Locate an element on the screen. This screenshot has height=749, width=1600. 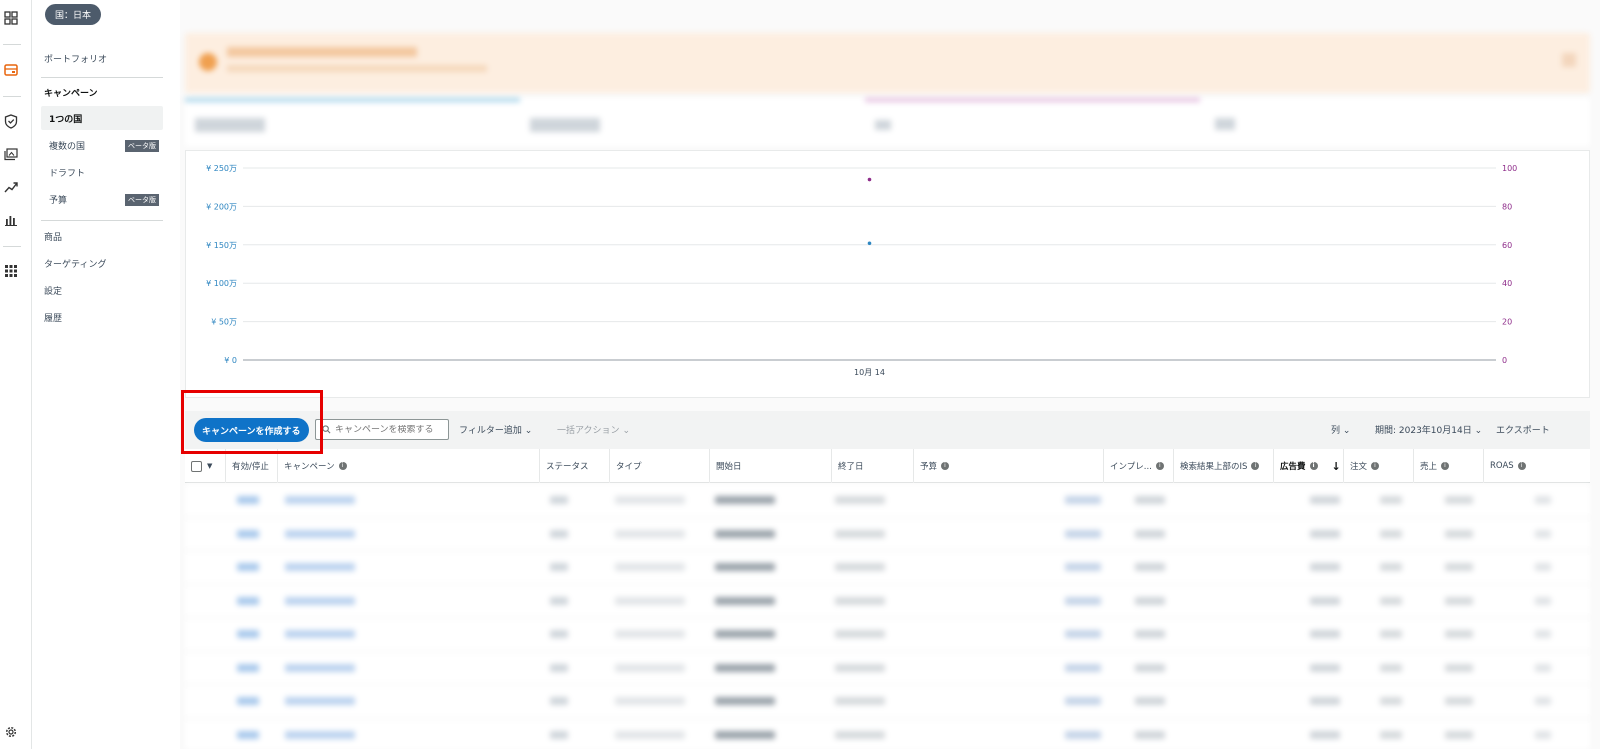
col-enabled-label: 有効/停止 is located at coordinates (250, 467).